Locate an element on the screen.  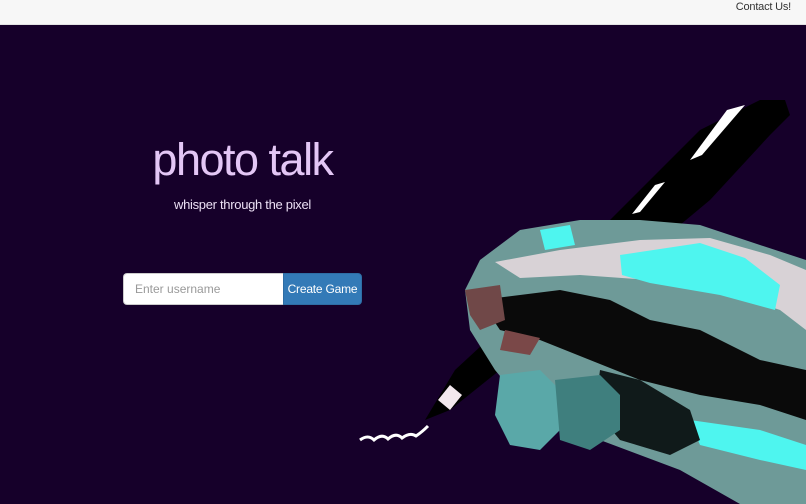
page-title: photo talk is located at coordinates (243, 159).